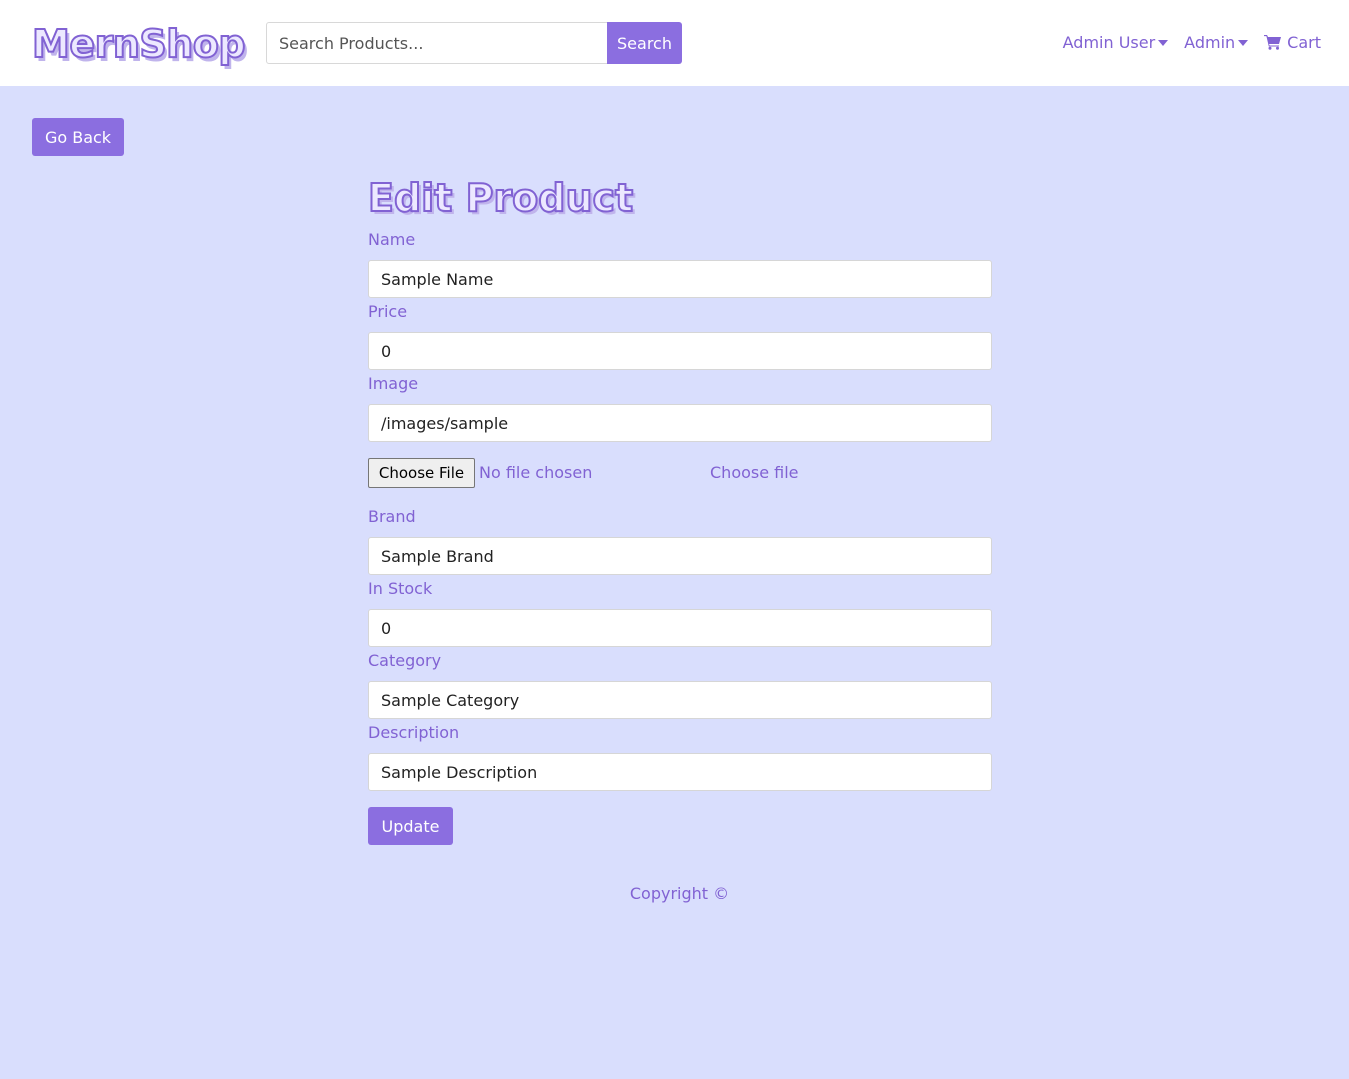  I want to click on brand-label: Brand, so click(392, 516).